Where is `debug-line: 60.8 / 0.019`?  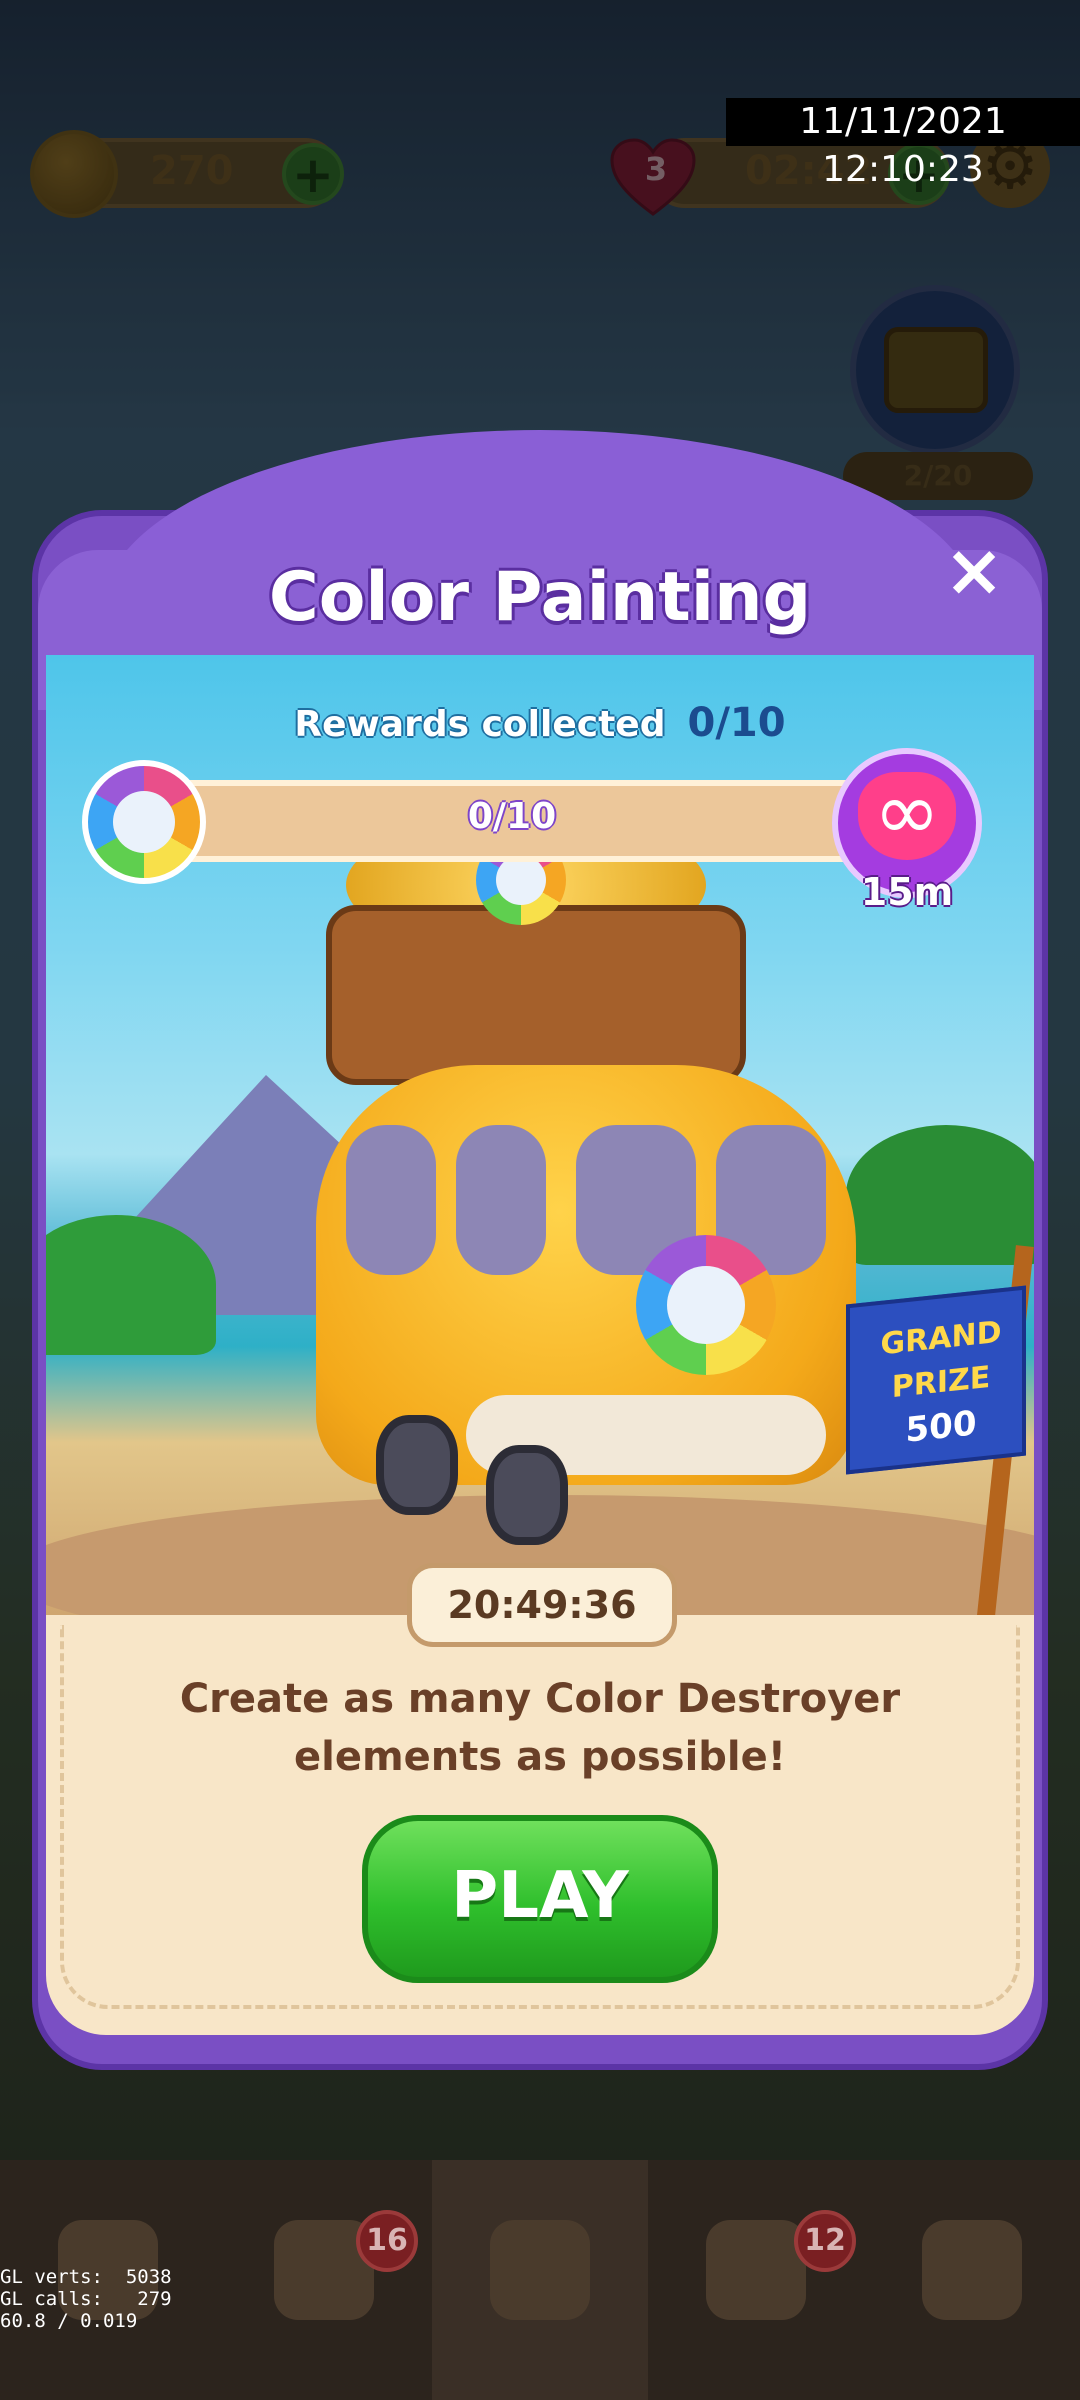 debug-line: 60.8 / 0.019 is located at coordinates (69, 2321).